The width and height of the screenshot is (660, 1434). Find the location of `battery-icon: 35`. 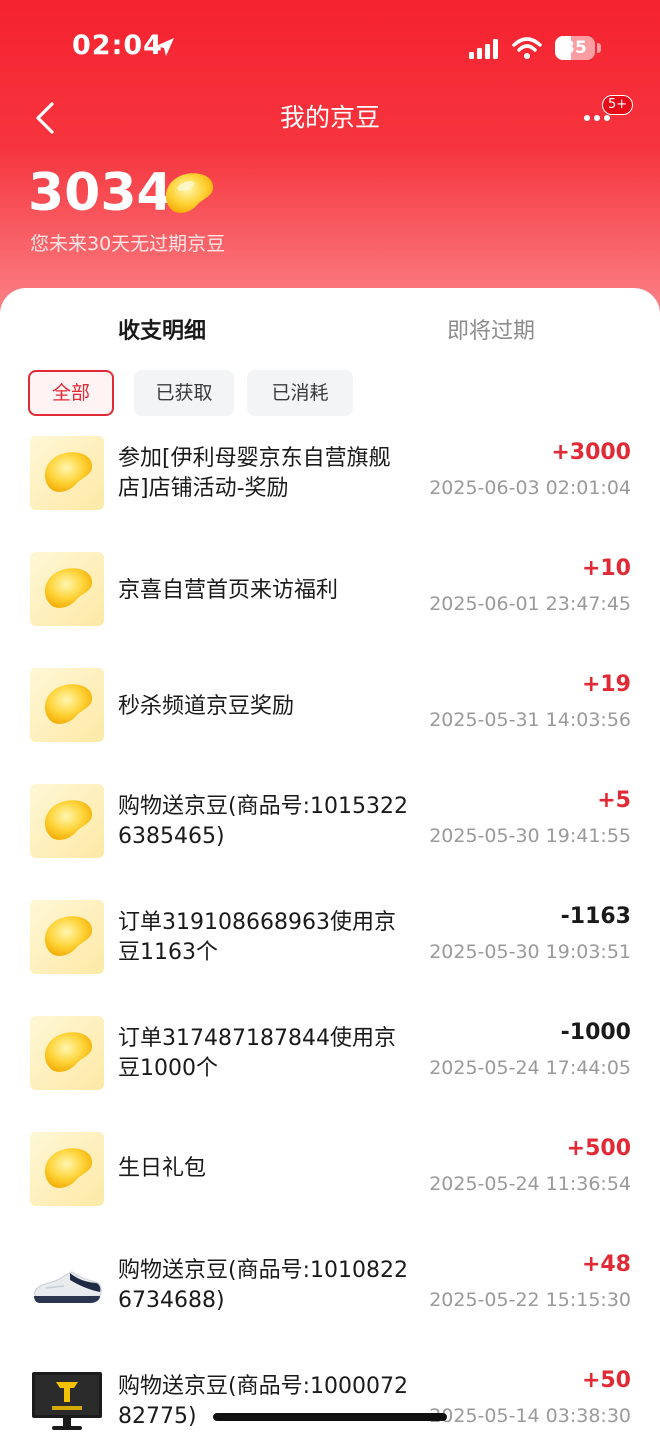

battery-icon: 35 is located at coordinates (575, 48).